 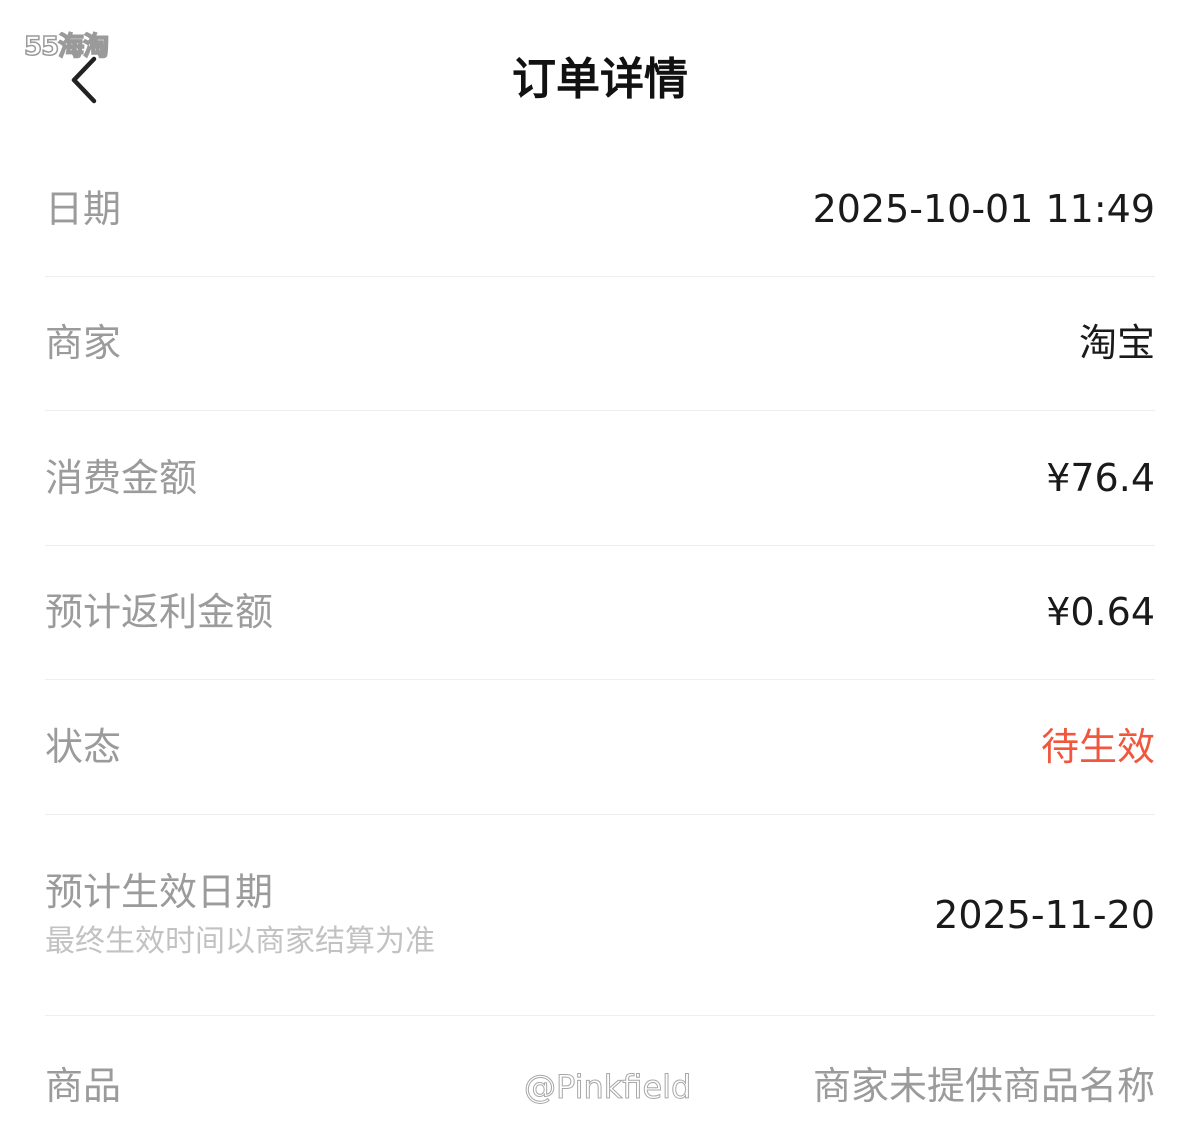 I want to click on amount-value: ¥76.4, so click(x=1100, y=477).